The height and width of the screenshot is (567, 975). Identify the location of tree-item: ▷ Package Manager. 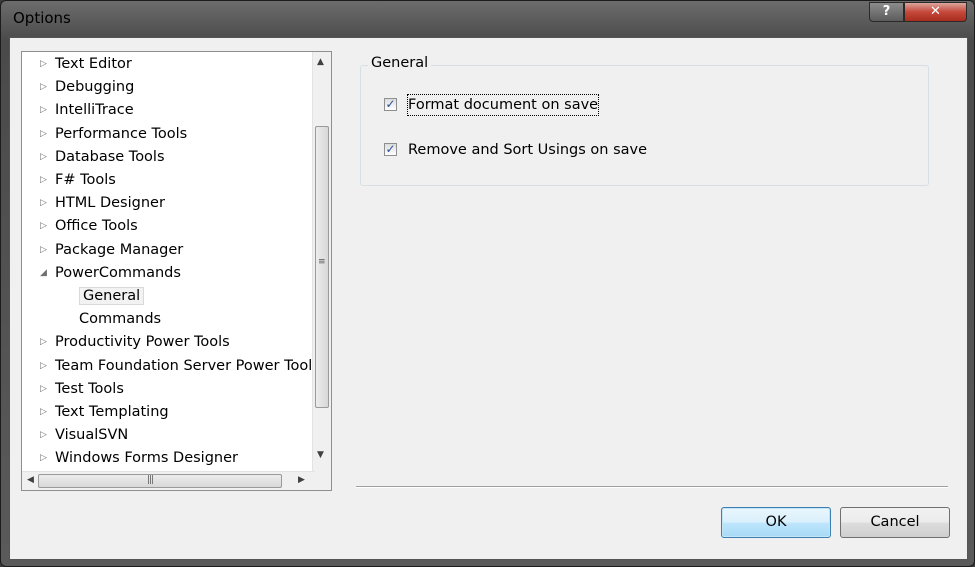
(112, 250).